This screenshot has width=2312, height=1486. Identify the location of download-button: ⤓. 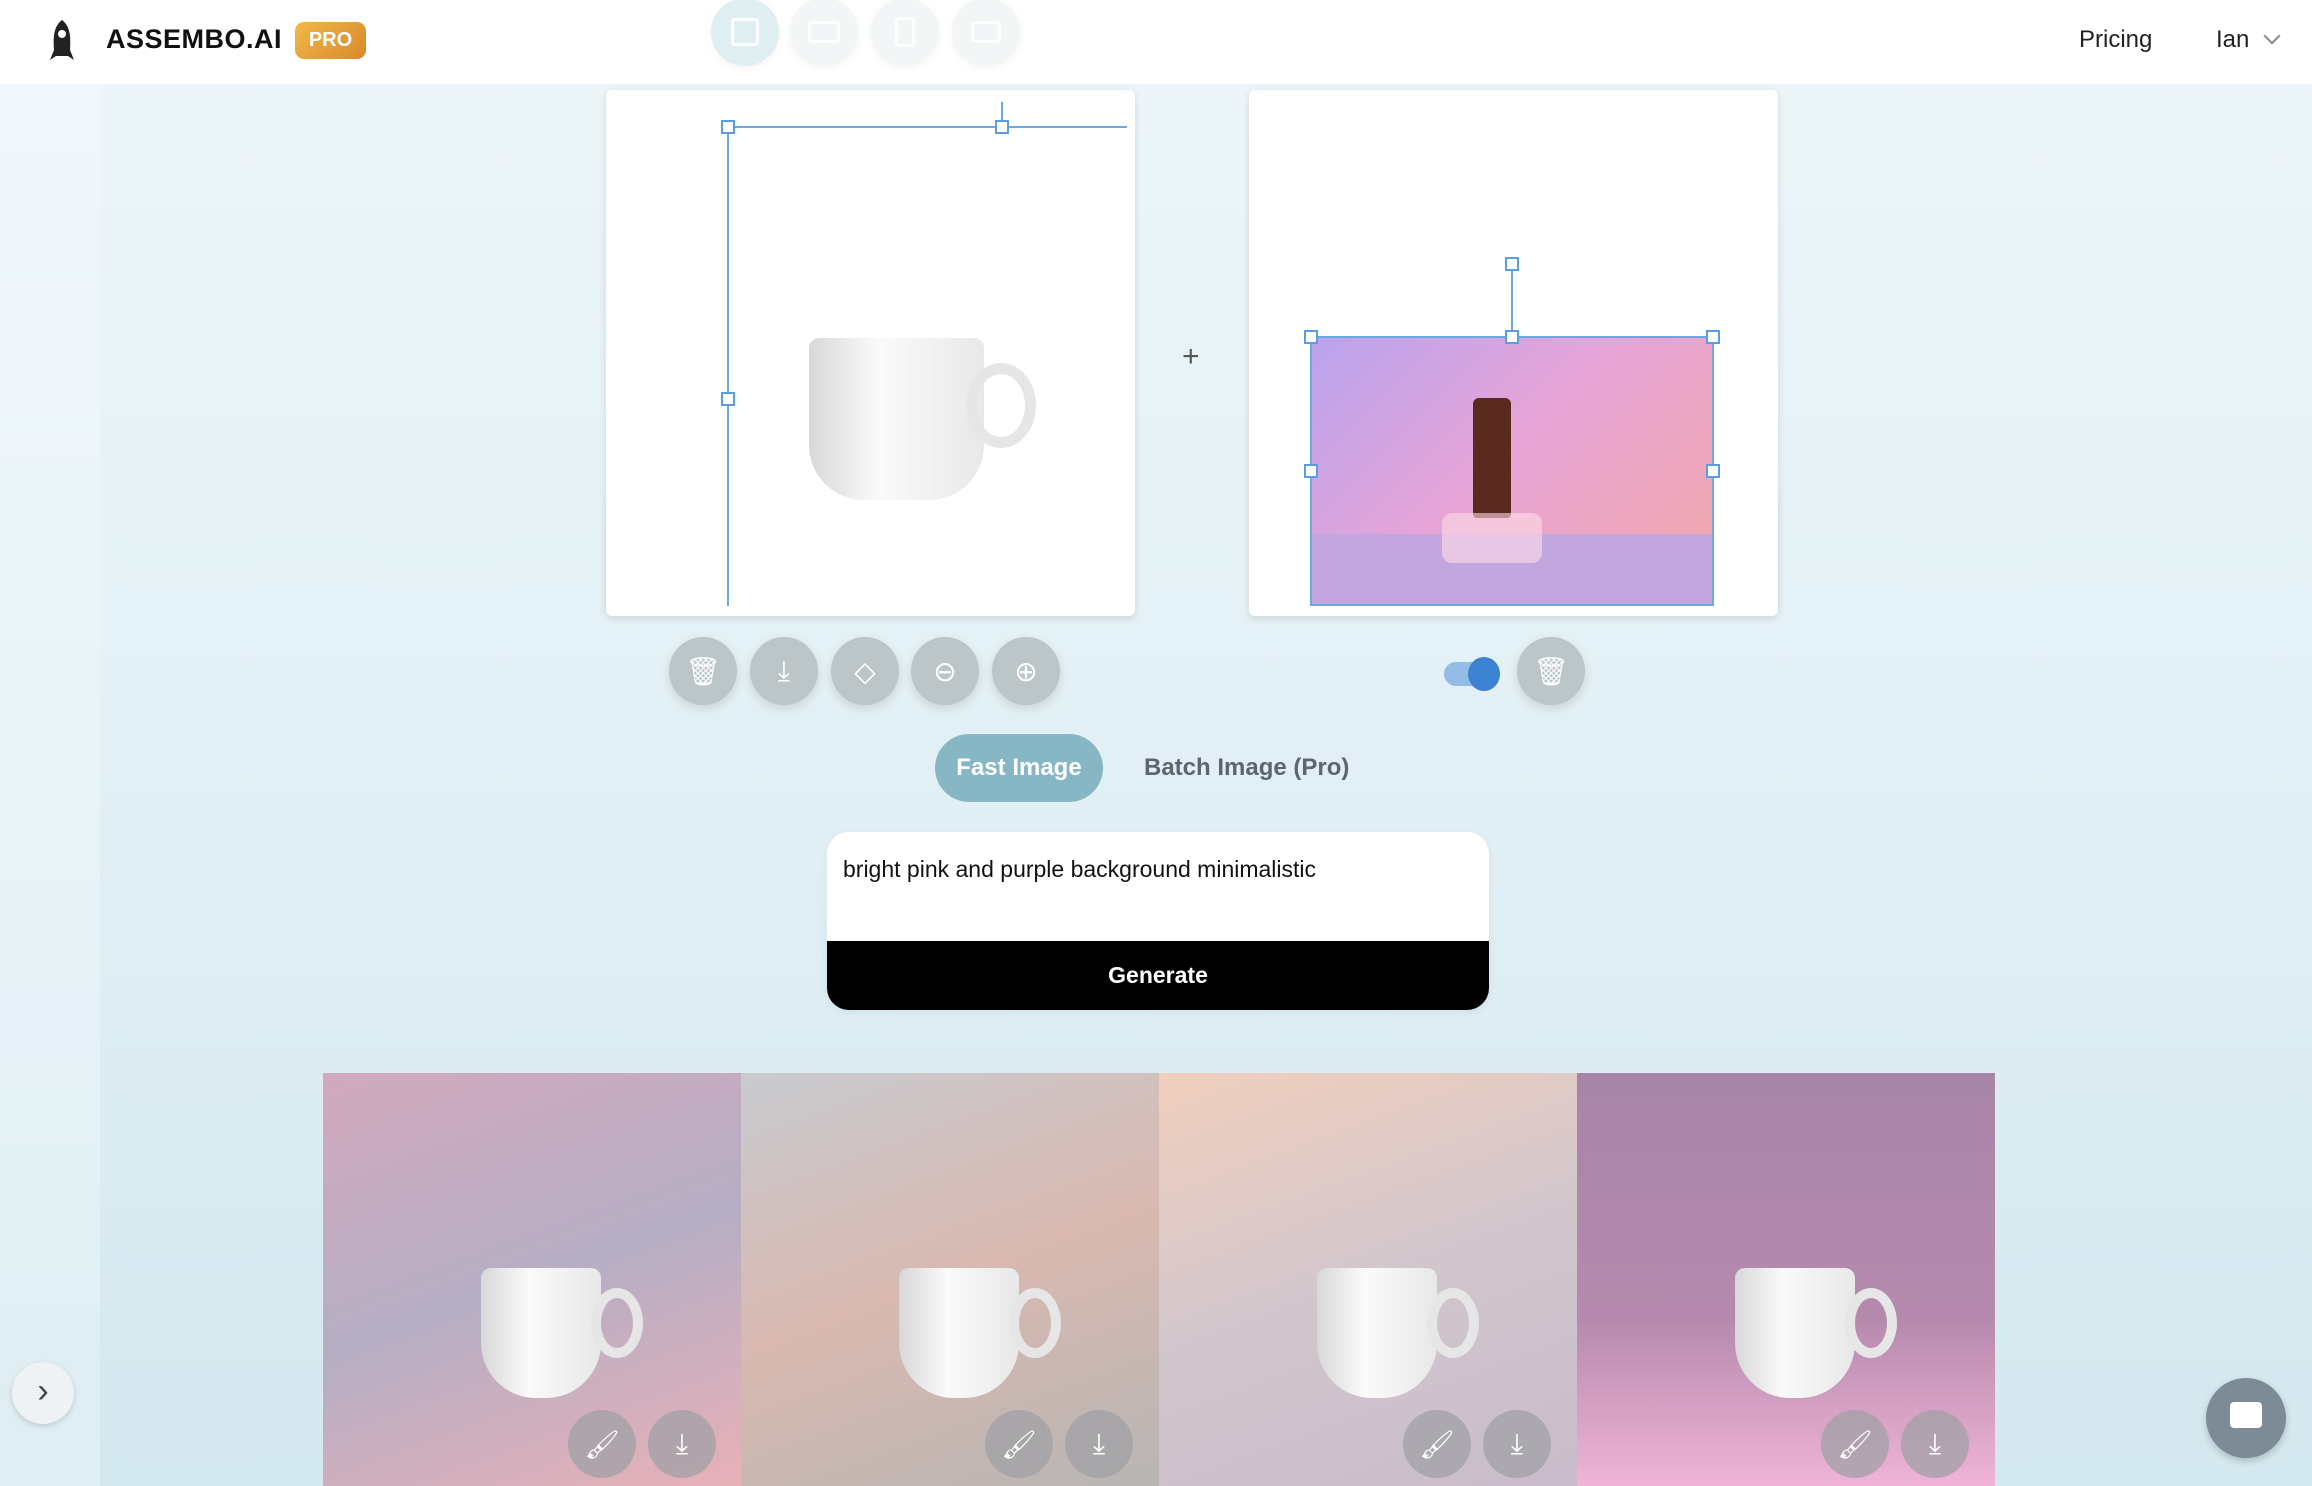
(784, 671).